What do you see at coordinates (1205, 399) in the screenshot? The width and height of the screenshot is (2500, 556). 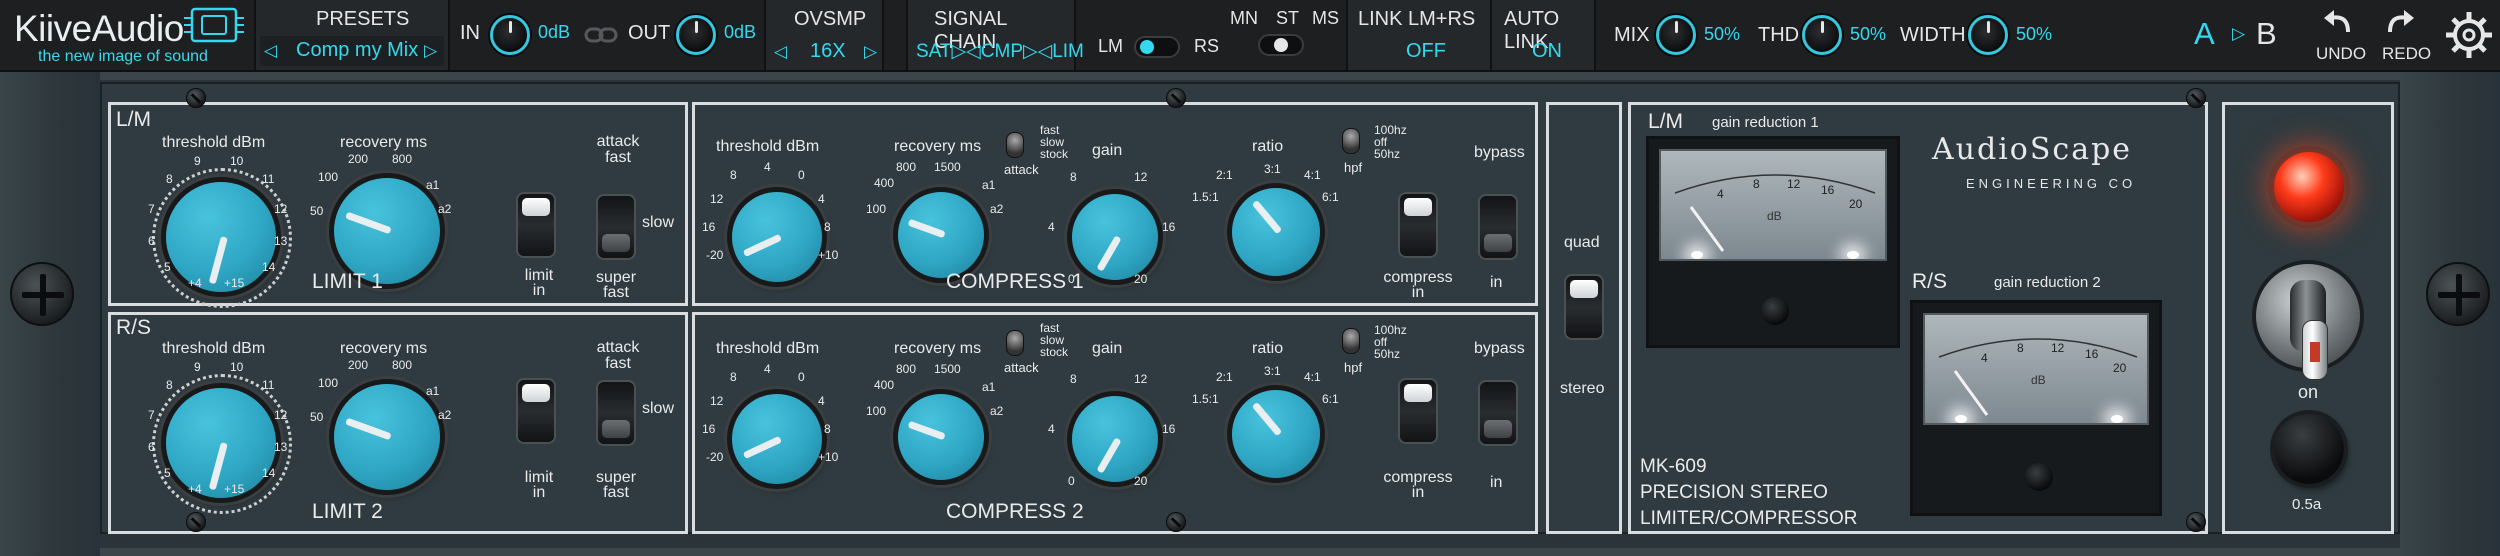 I see `tick: 1.5:1` at bounding box center [1205, 399].